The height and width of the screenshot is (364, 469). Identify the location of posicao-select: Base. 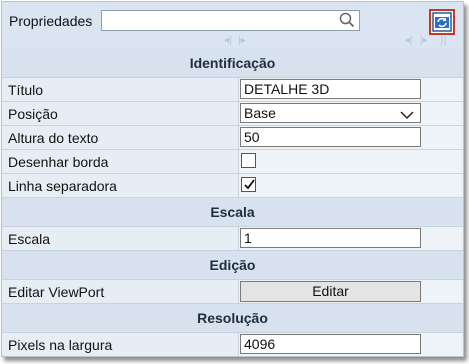
(330, 113).